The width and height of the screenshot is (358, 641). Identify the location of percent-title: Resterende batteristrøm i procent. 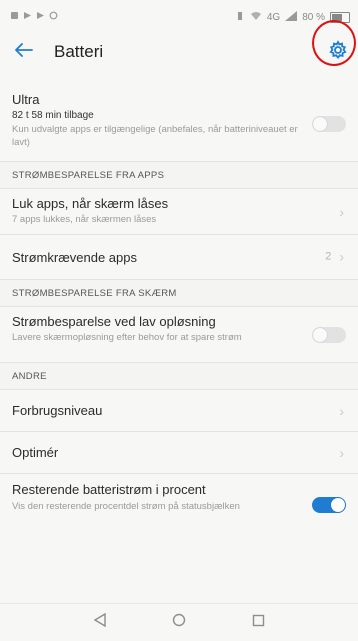
(109, 489).